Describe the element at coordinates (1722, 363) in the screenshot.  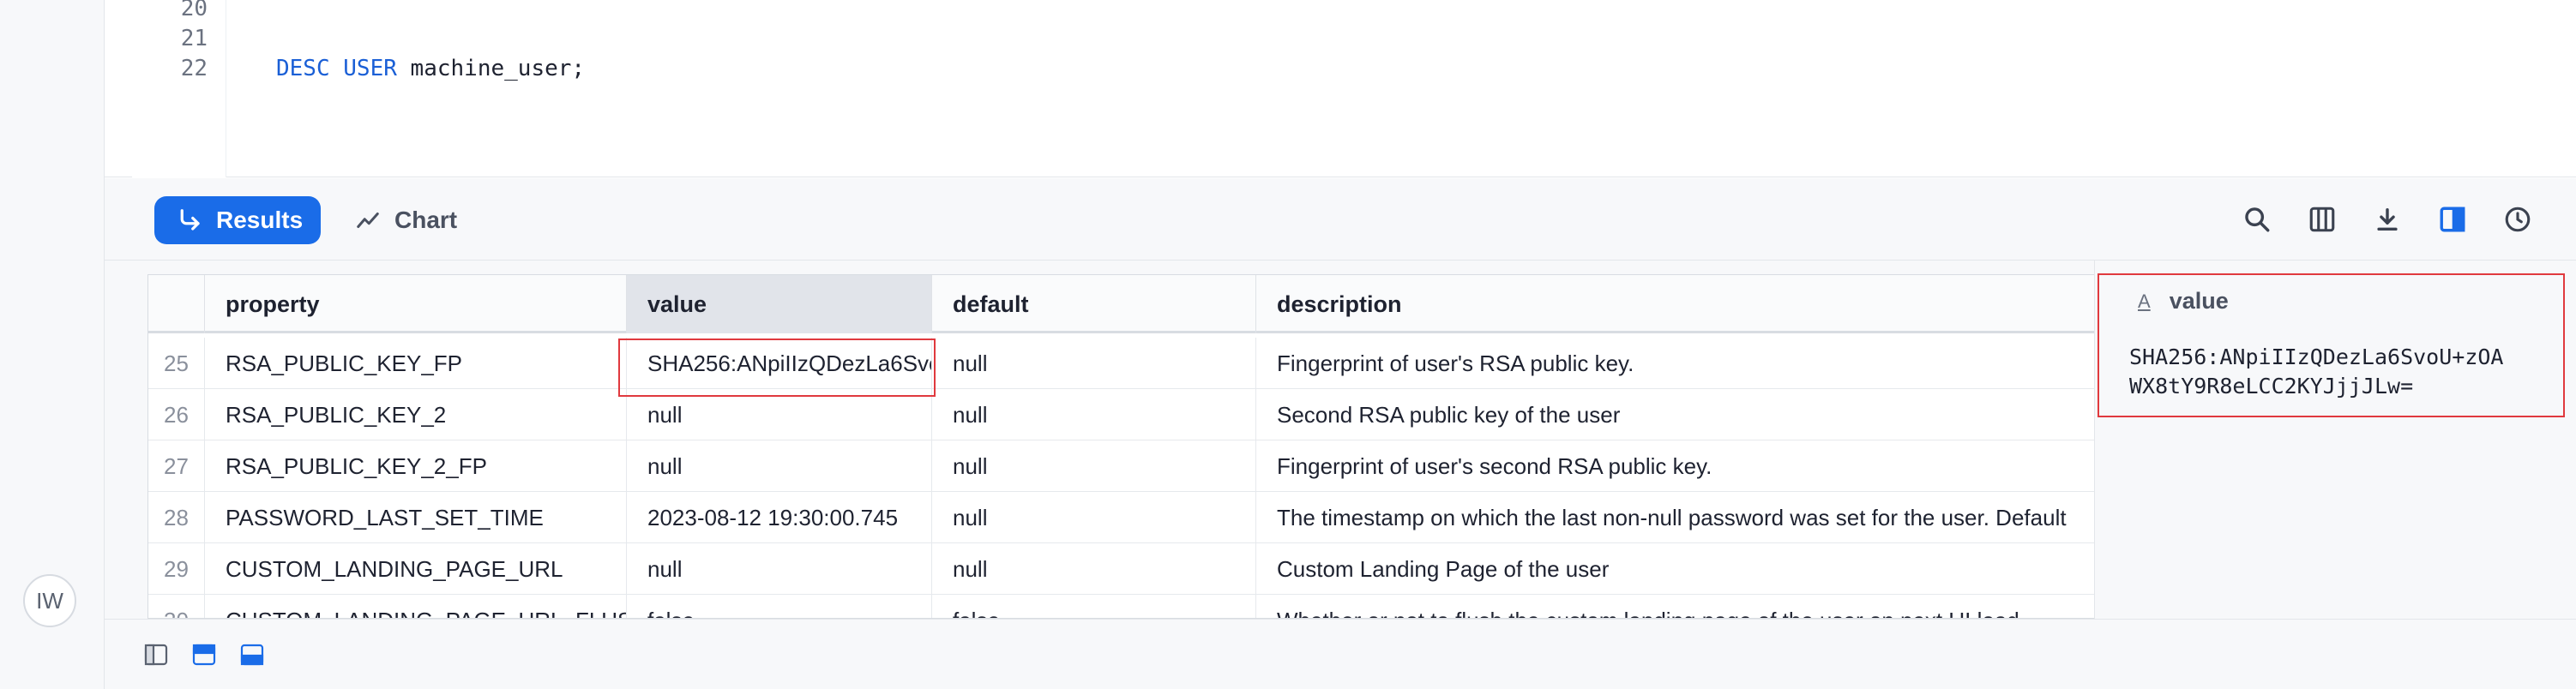
I see `cell-description: Fingerprint of user's RSA public key.` at that location.